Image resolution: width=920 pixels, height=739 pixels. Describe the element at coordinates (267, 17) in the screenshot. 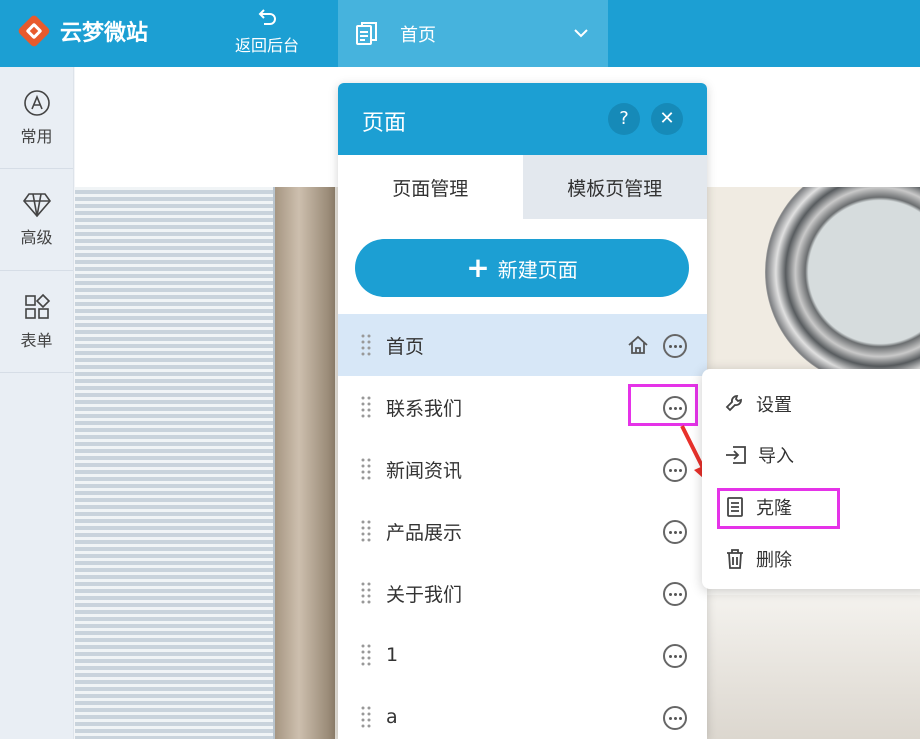

I see `undo-arrow-icon` at that location.